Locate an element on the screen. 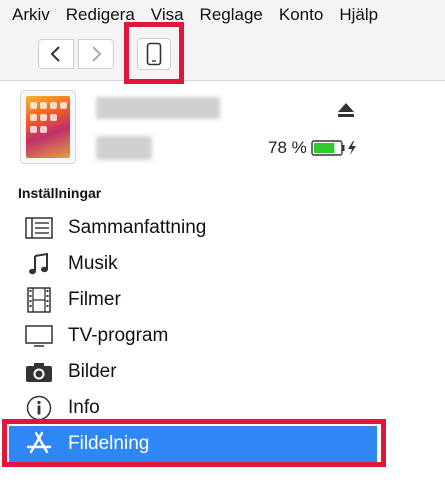 The image size is (445, 480). sidebar-item-sammanfattning: Sammanfattning is located at coordinates (222, 228).